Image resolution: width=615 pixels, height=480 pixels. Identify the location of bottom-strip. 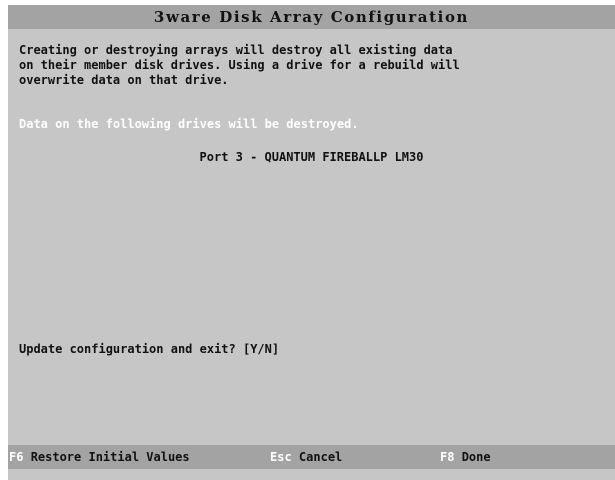
(311, 474).